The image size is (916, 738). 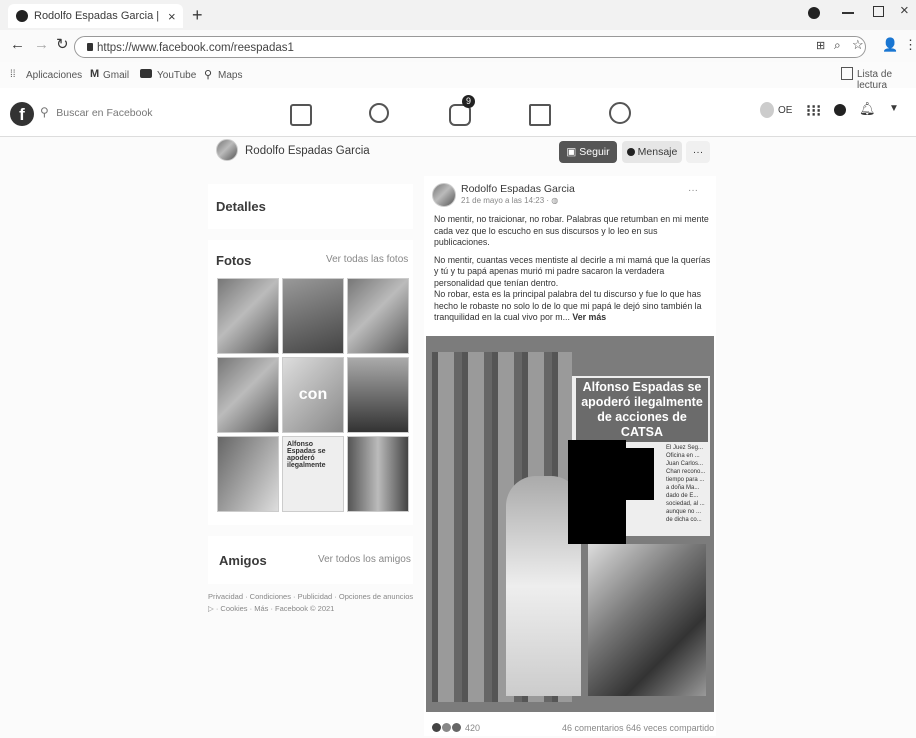 I want to click on minimize-icon, so click(x=848, y=13).